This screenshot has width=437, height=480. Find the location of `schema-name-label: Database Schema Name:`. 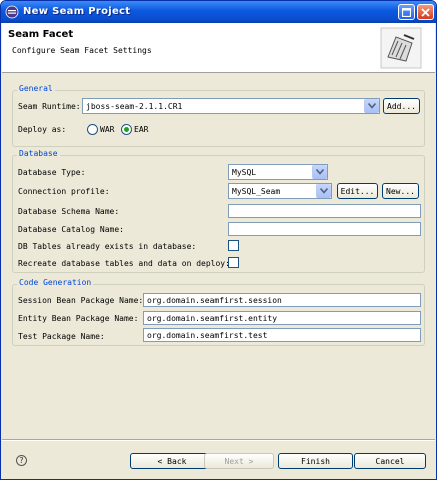

schema-name-label: Database Schema Name: is located at coordinates (69, 211).